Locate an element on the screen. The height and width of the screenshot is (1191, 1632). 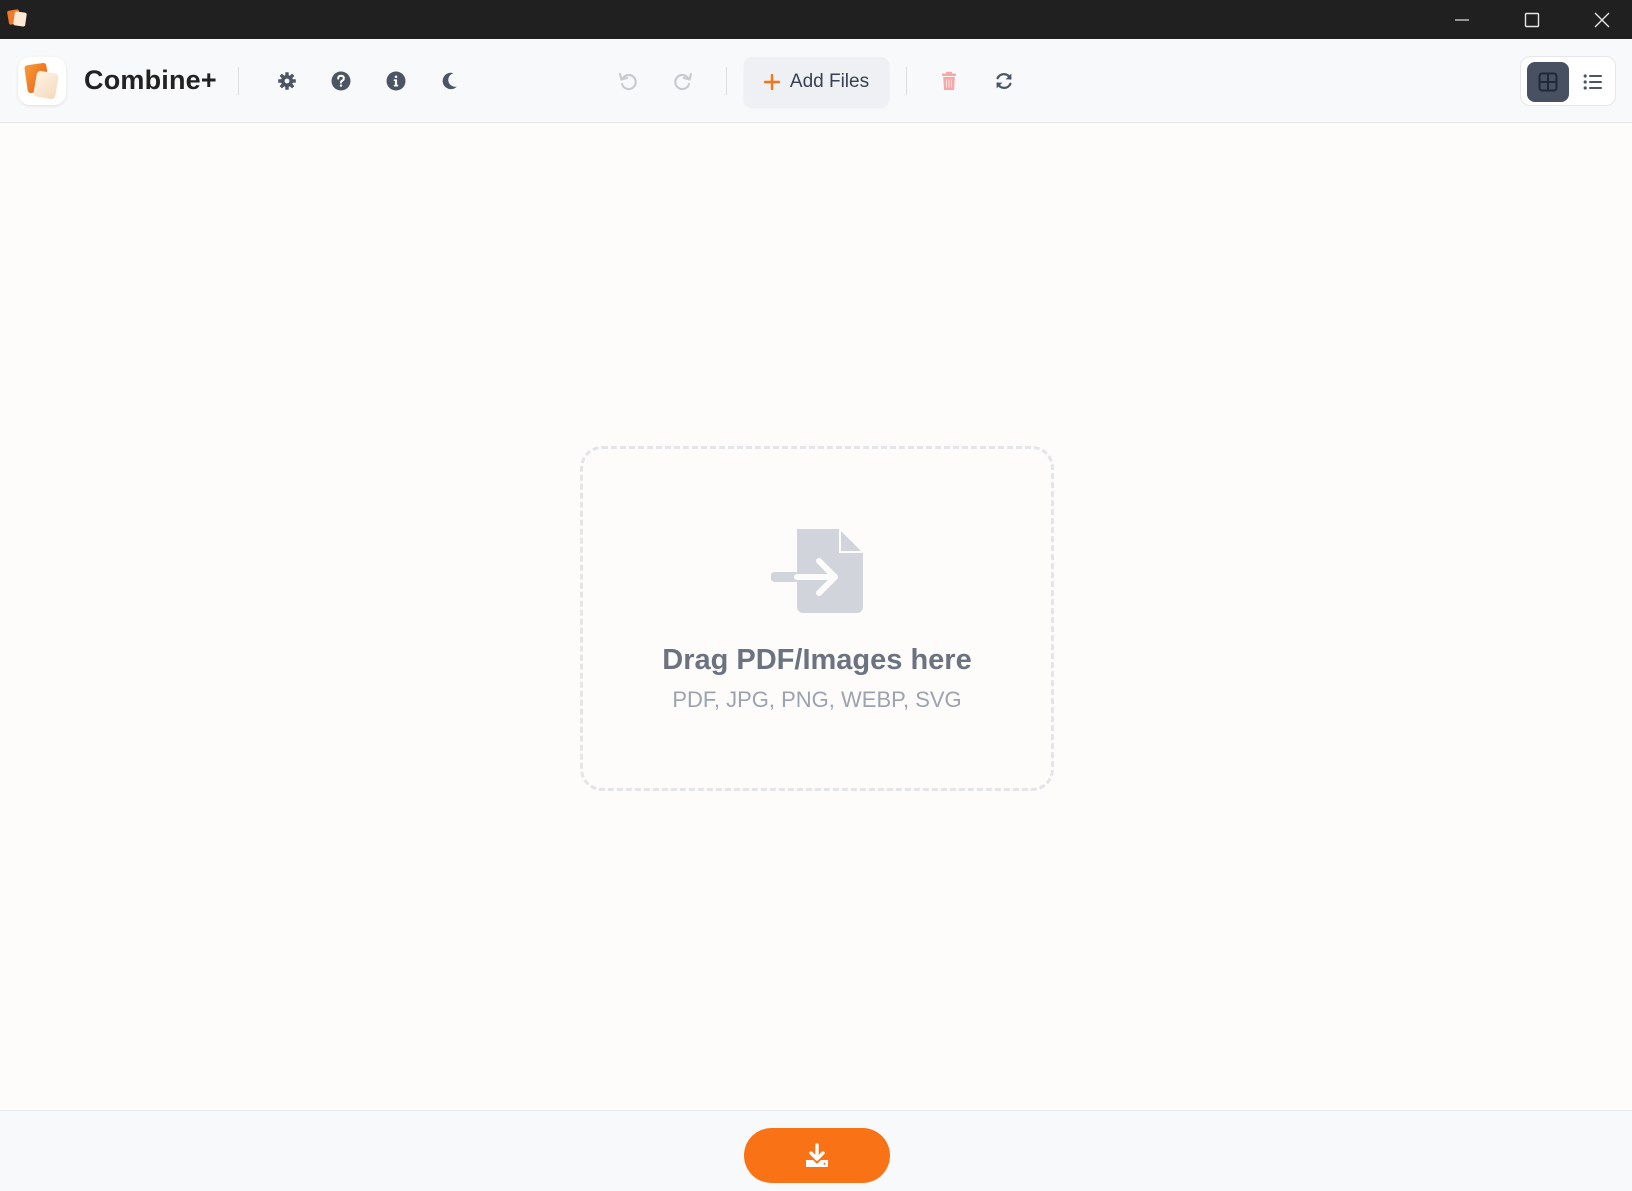
list-icon is located at coordinates (1592, 82).